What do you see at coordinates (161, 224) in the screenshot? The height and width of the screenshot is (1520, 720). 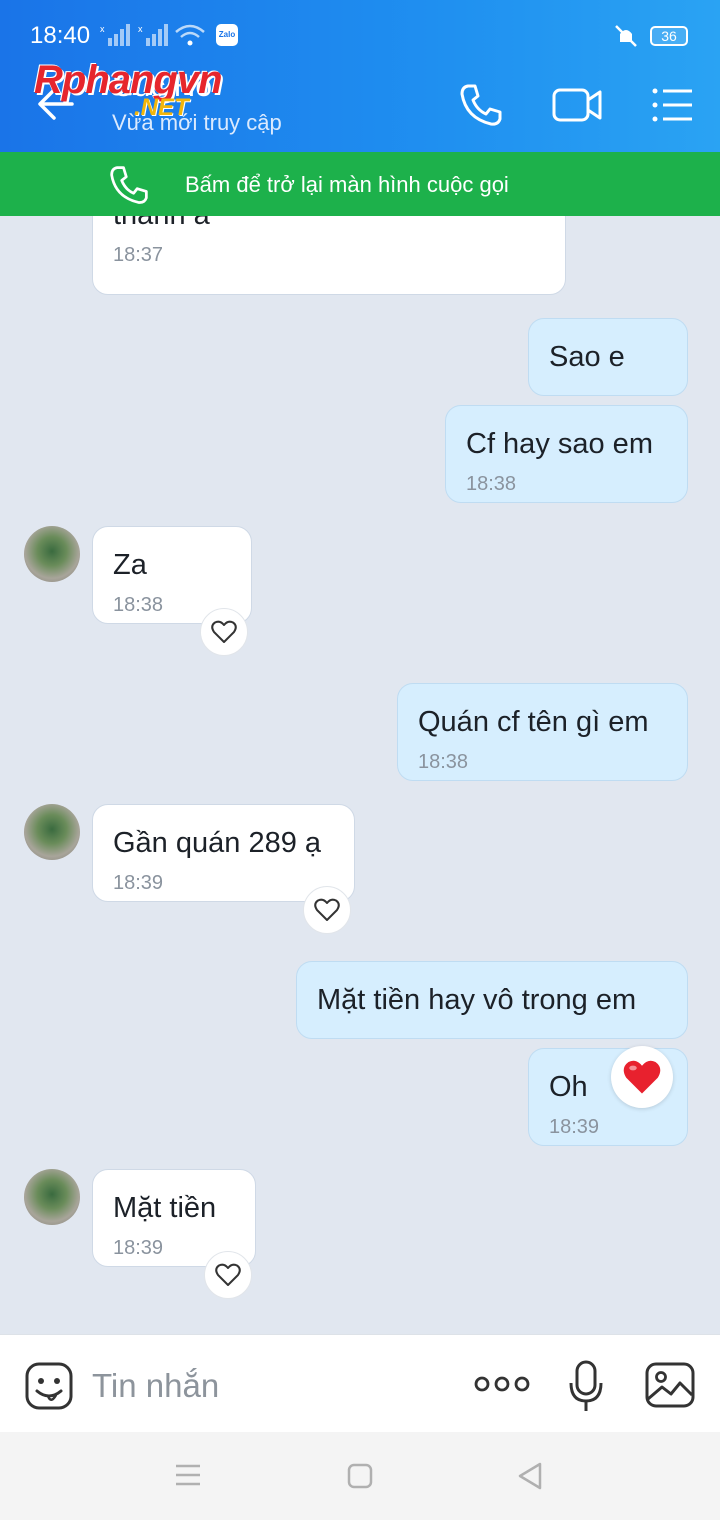 I see `message-text: thành á` at bounding box center [161, 224].